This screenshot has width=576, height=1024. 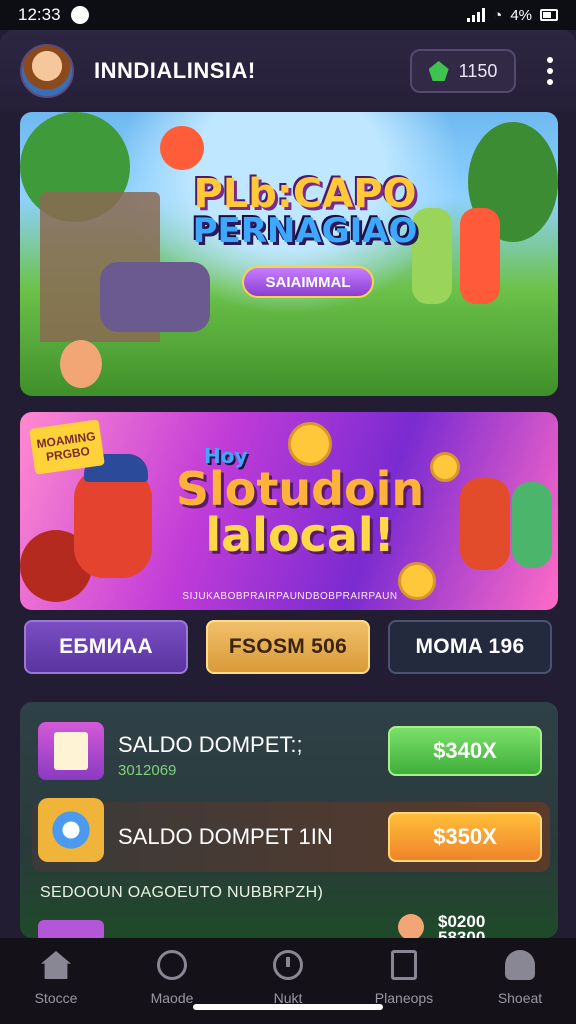 What do you see at coordinates (465, 751) in the screenshot?
I see `topup-button: $340X` at bounding box center [465, 751].